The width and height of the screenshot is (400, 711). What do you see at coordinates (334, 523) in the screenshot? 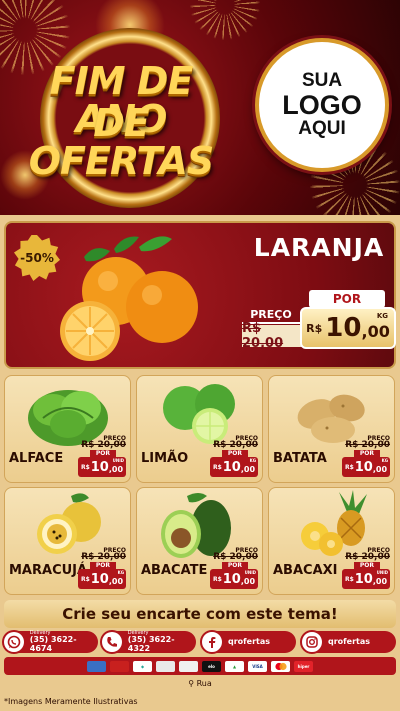
I see `pineapple-icon` at bounding box center [334, 523].